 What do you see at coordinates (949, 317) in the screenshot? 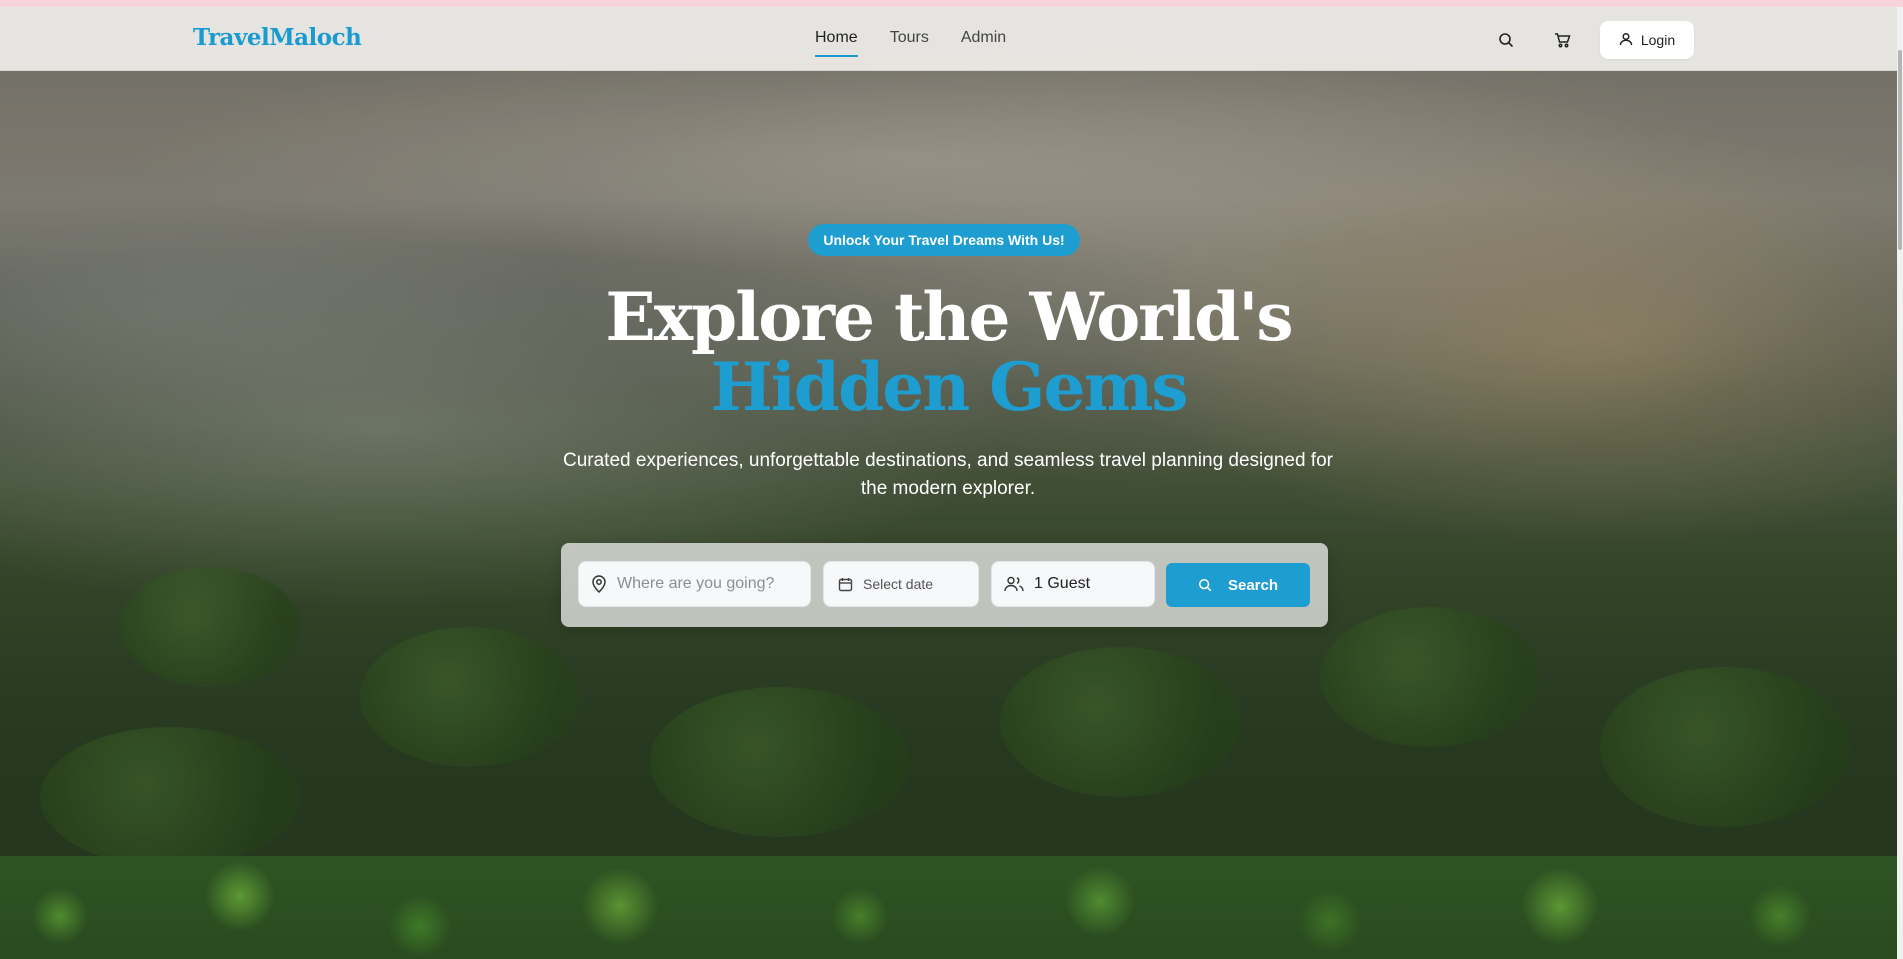
I see `hero-title-line1: Explore the World's` at bounding box center [949, 317].